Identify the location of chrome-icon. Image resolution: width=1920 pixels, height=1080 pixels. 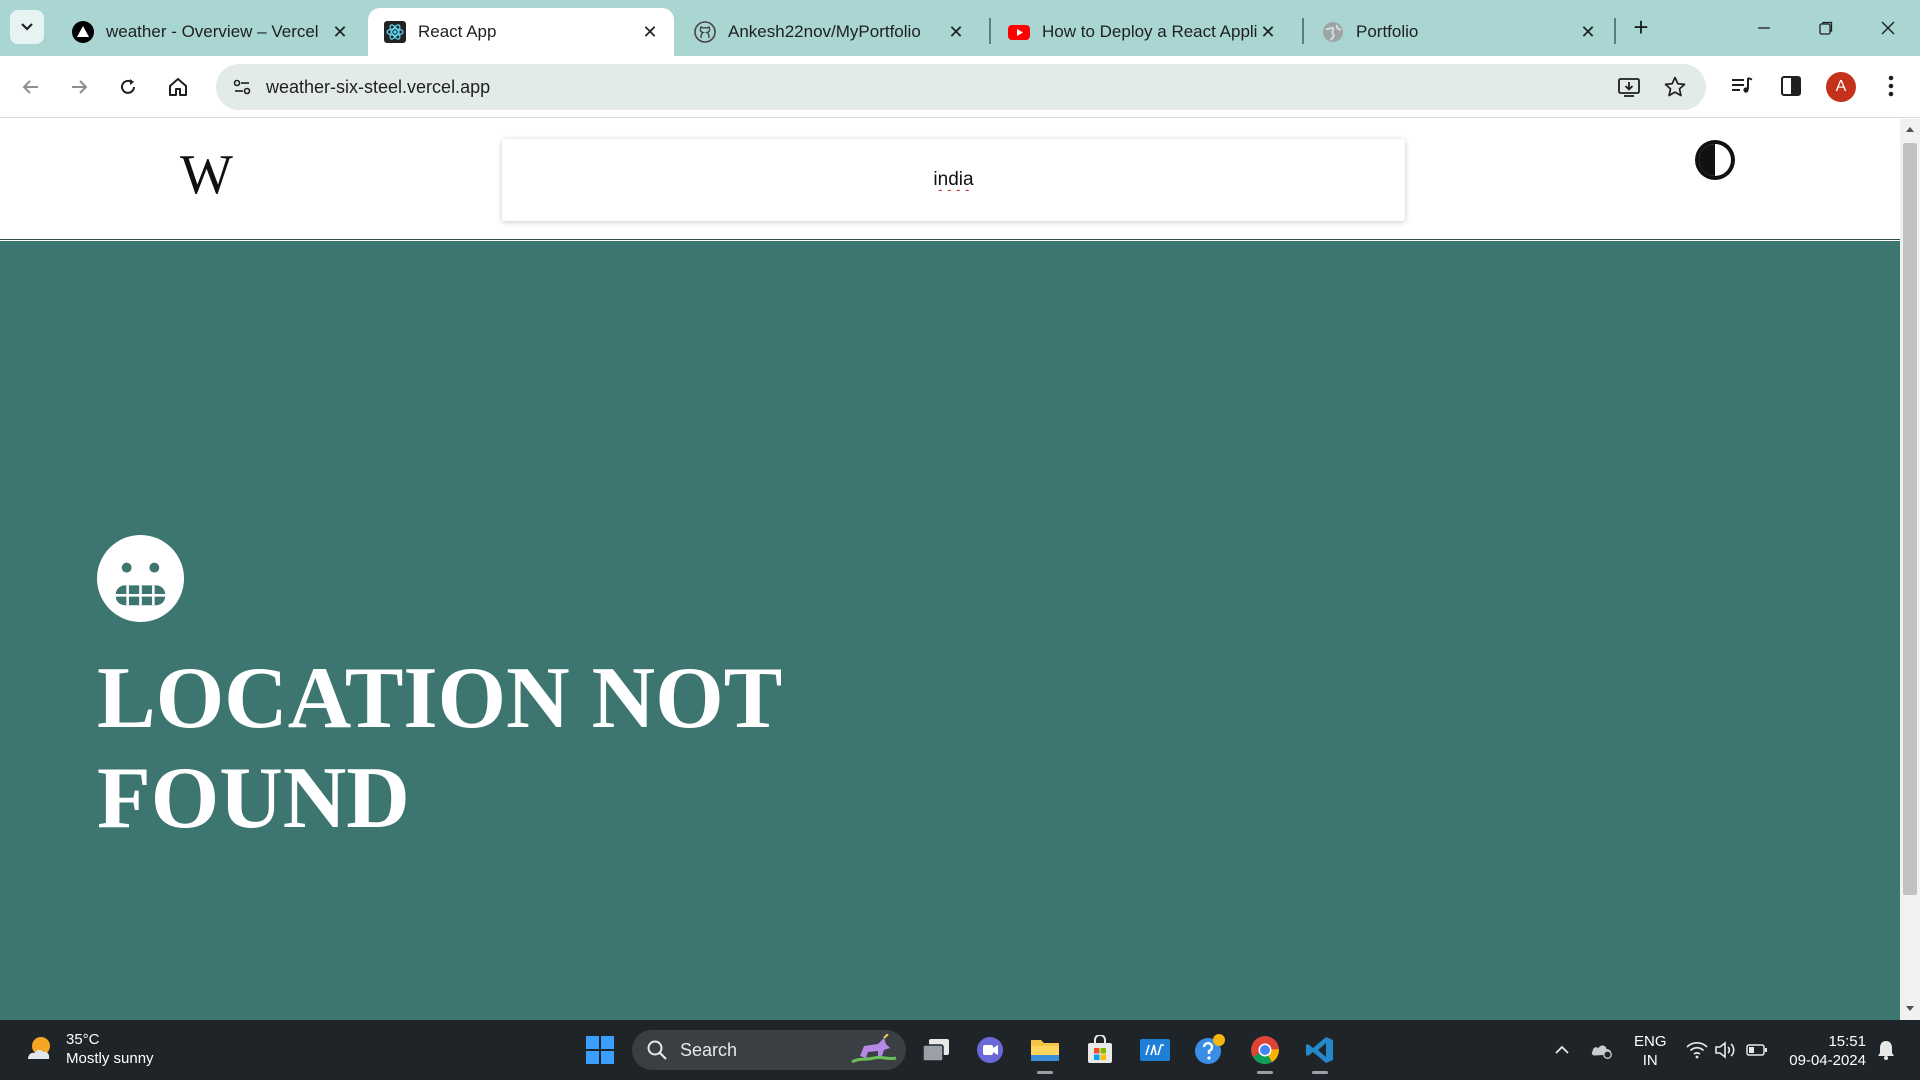
(1265, 1050).